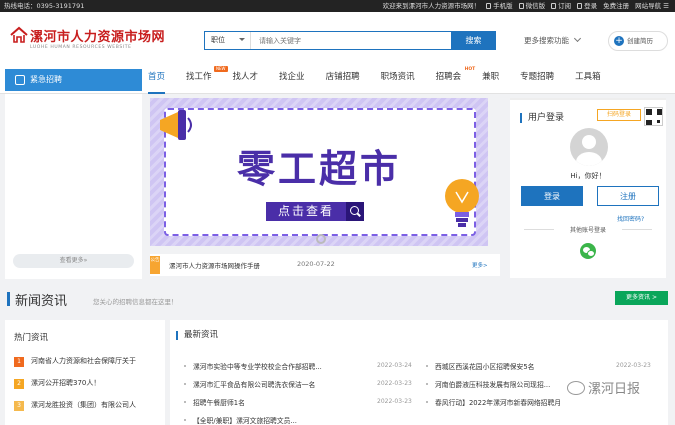 The width and height of the screenshot is (675, 425). What do you see at coordinates (337, 299) in the screenshot?
I see `news-section-header: 新闻资讯 您关心的招聘信息都在这里！ 更多资讯 >` at bounding box center [337, 299].